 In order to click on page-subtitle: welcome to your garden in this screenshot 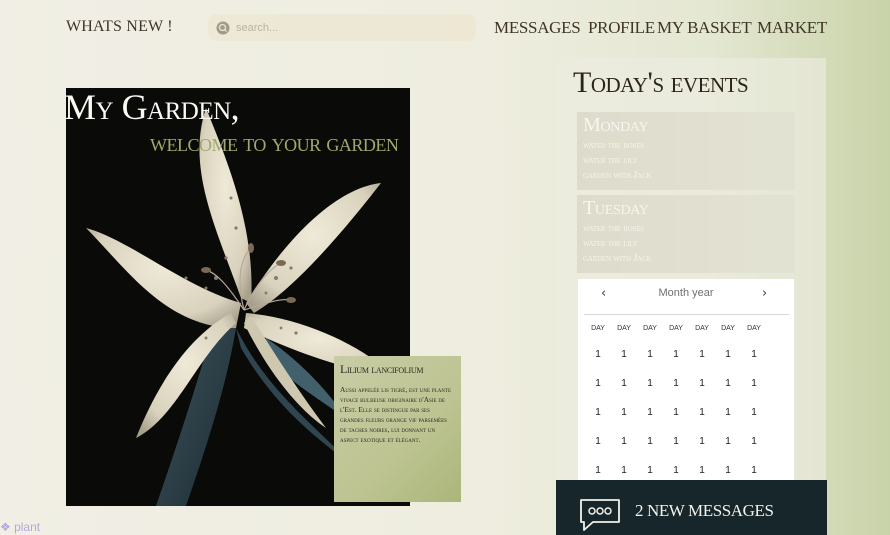, I will do `click(274, 143)`.